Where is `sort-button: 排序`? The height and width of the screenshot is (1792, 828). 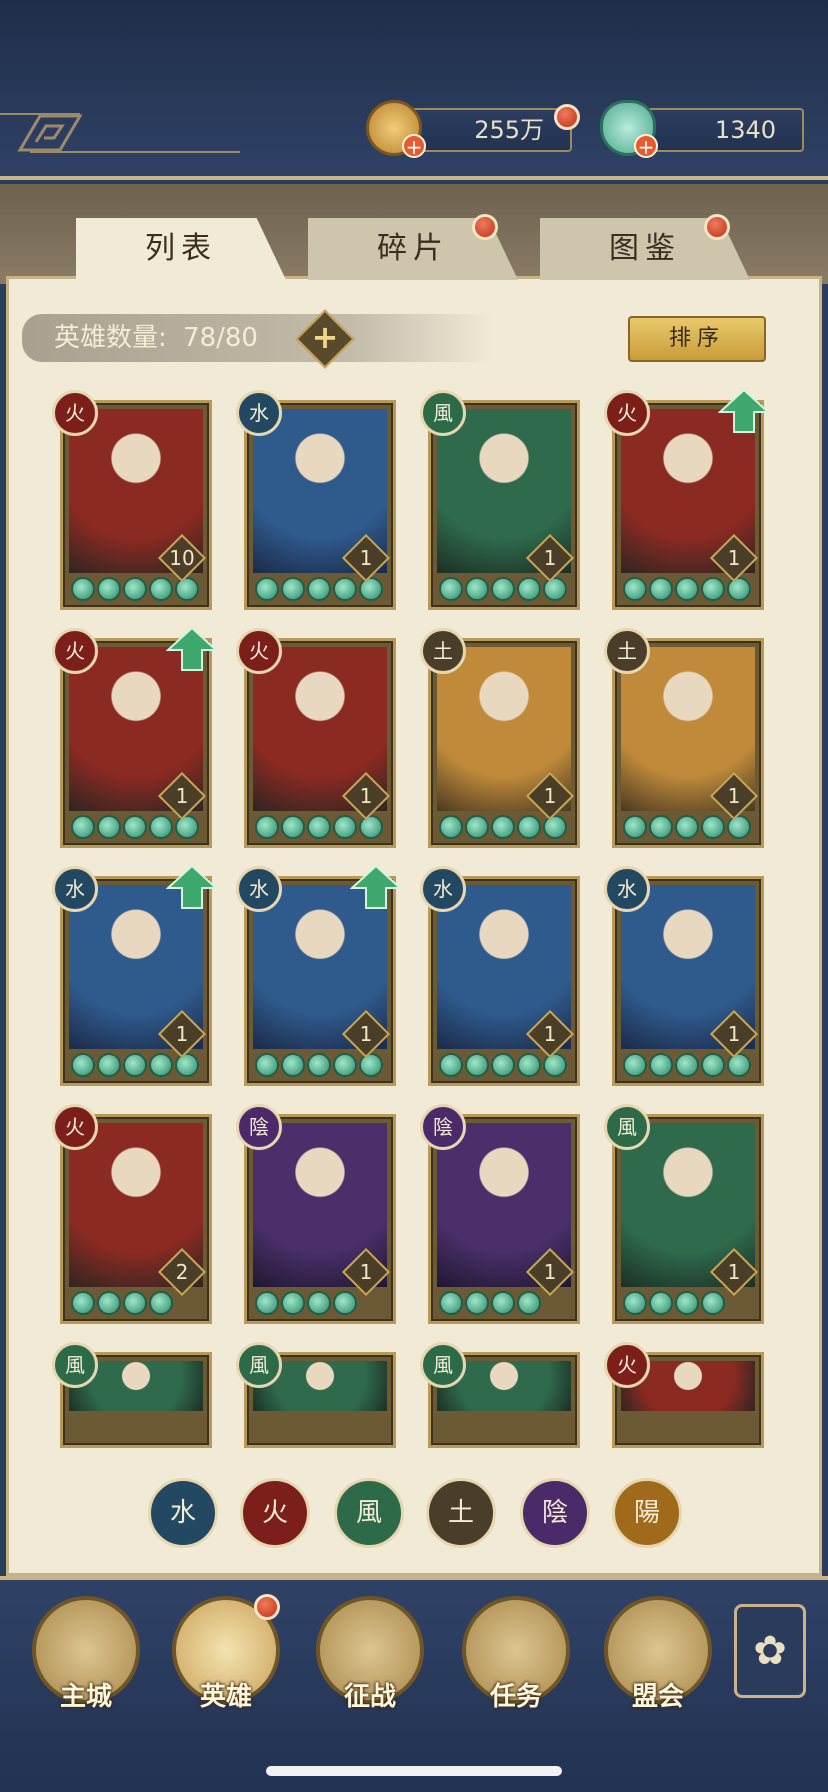 sort-button: 排序 is located at coordinates (697, 339).